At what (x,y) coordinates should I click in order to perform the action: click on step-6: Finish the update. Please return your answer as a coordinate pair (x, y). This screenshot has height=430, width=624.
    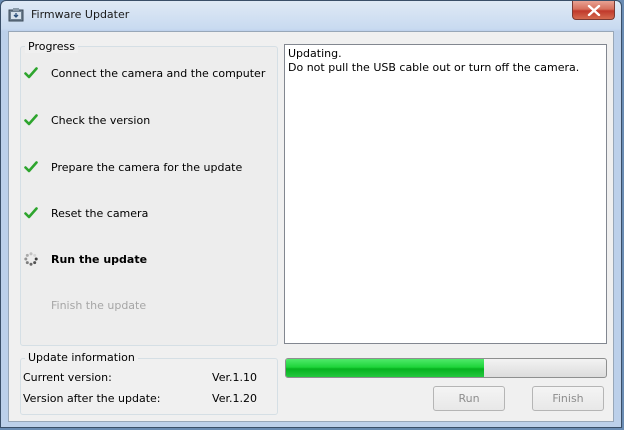
    Looking at the image, I should click on (84, 305).